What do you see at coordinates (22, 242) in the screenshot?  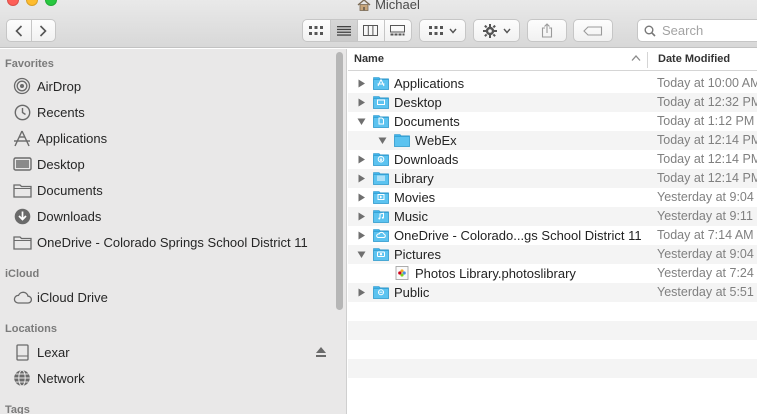 I see `folder-icon` at bounding box center [22, 242].